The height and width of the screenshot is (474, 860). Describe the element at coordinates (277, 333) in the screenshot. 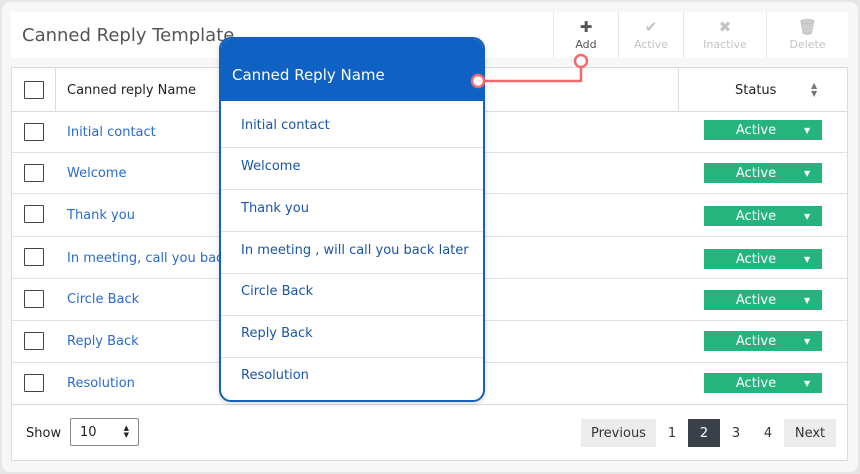

I see `callout-item-label: Reply Back` at that location.